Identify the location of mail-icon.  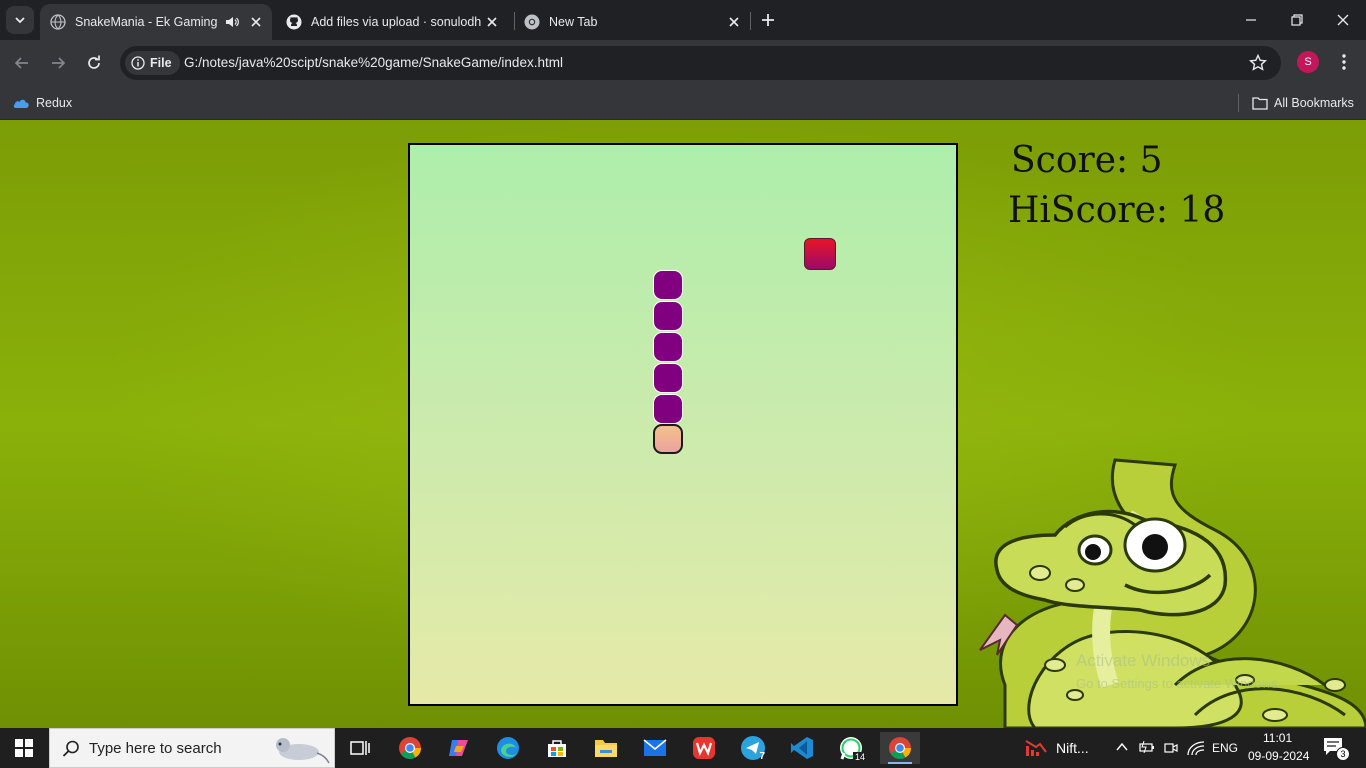
(655, 747).